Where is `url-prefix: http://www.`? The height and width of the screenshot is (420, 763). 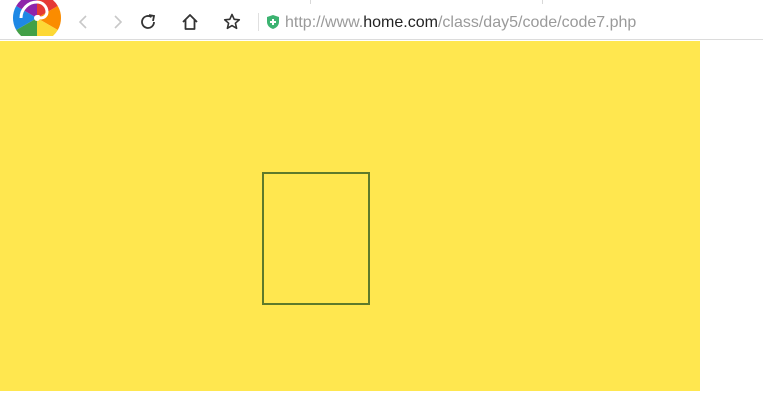
url-prefix: http://www. is located at coordinates (324, 22).